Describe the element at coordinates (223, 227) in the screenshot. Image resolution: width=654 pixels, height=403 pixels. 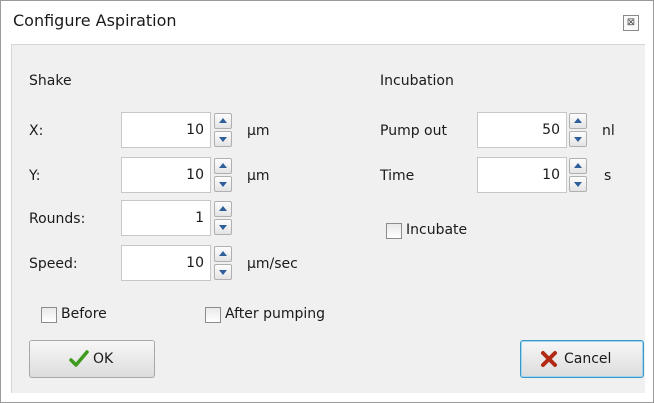
I see `rounds-spin-down-button` at that location.